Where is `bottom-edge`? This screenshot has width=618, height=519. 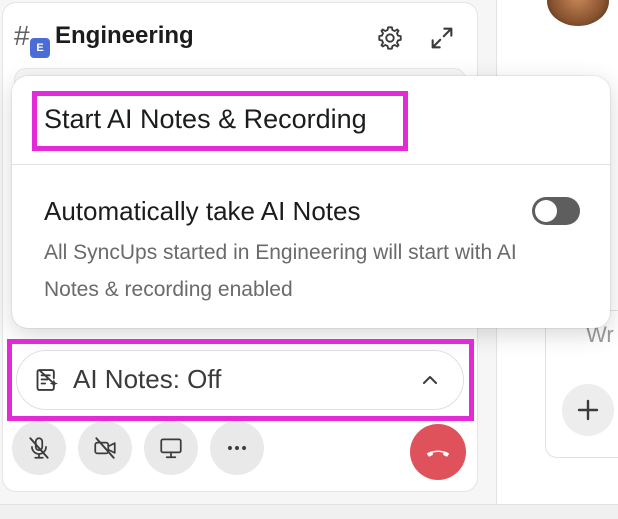 bottom-edge is located at coordinates (309, 511).